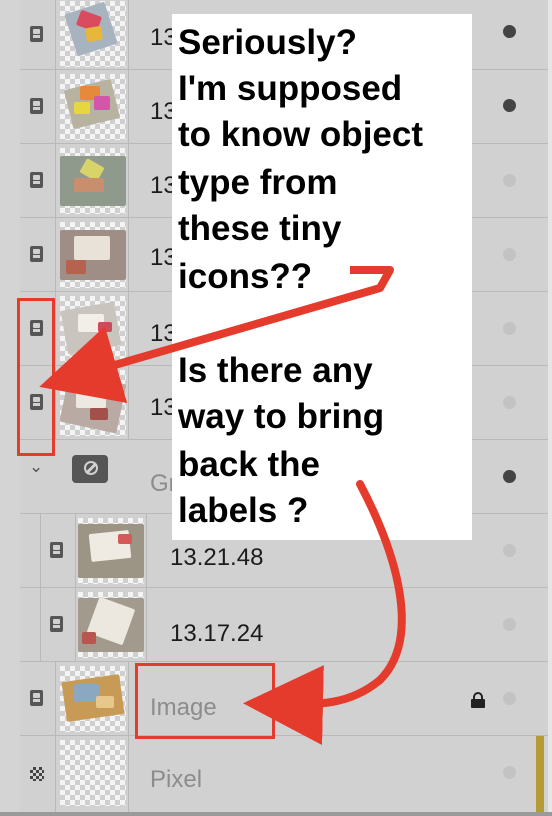 The image size is (552, 816). Describe the element at coordinates (216, 558) in the screenshot. I see `layer-name: 13.21.48` at that location.